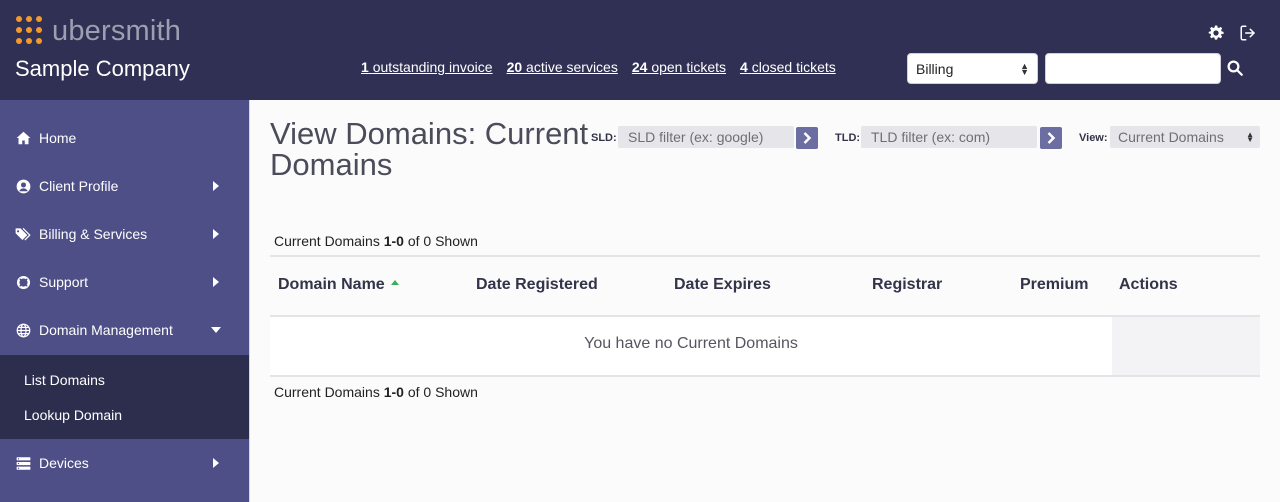  What do you see at coordinates (706, 137) in the screenshot?
I see `sld-filter-input: SLD filter (ex: google)` at bounding box center [706, 137].